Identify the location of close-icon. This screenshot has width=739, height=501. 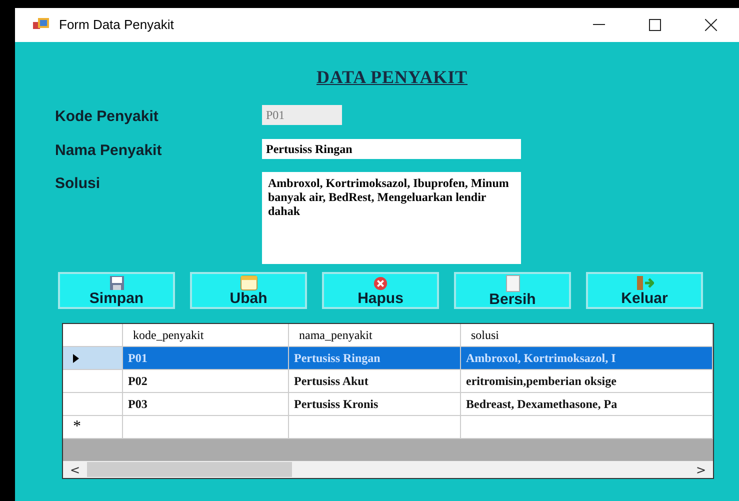
(711, 25).